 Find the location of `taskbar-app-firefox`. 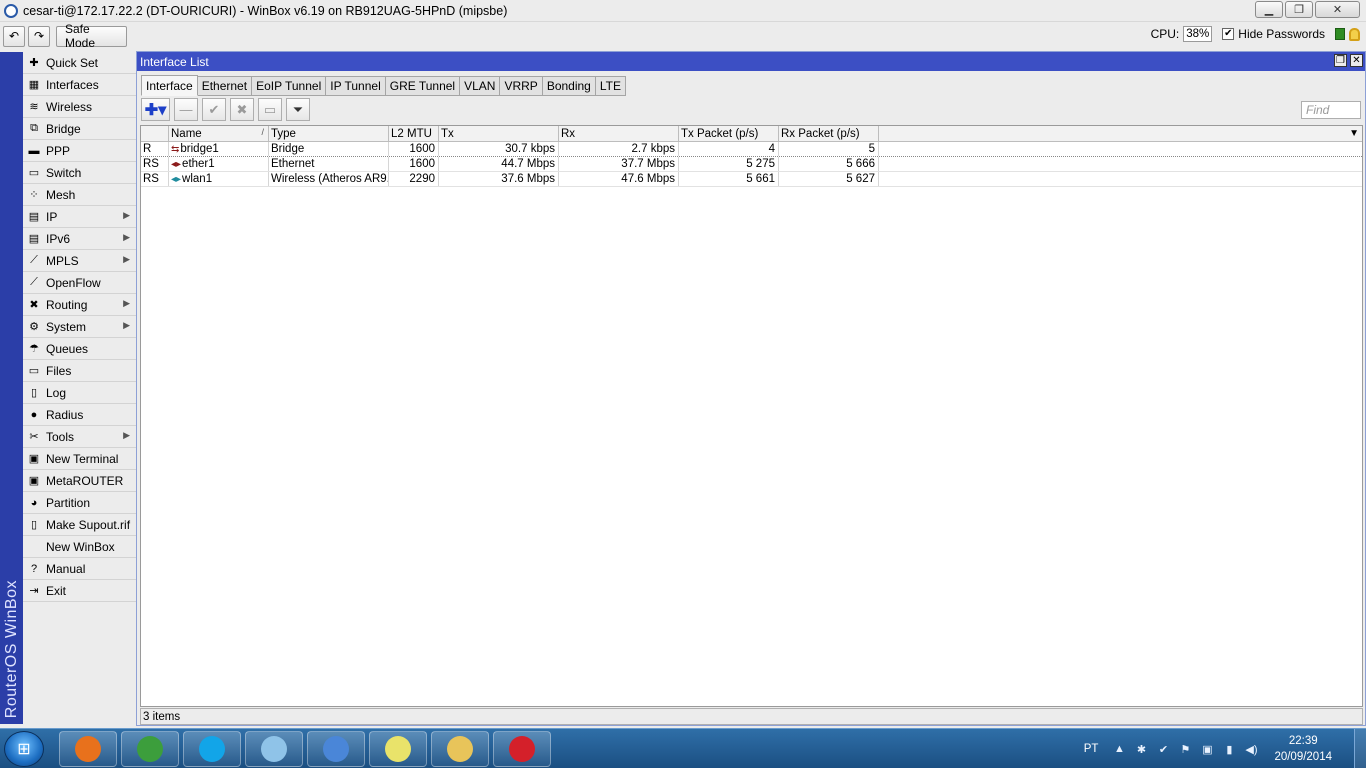

taskbar-app-firefox is located at coordinates (88, 749).